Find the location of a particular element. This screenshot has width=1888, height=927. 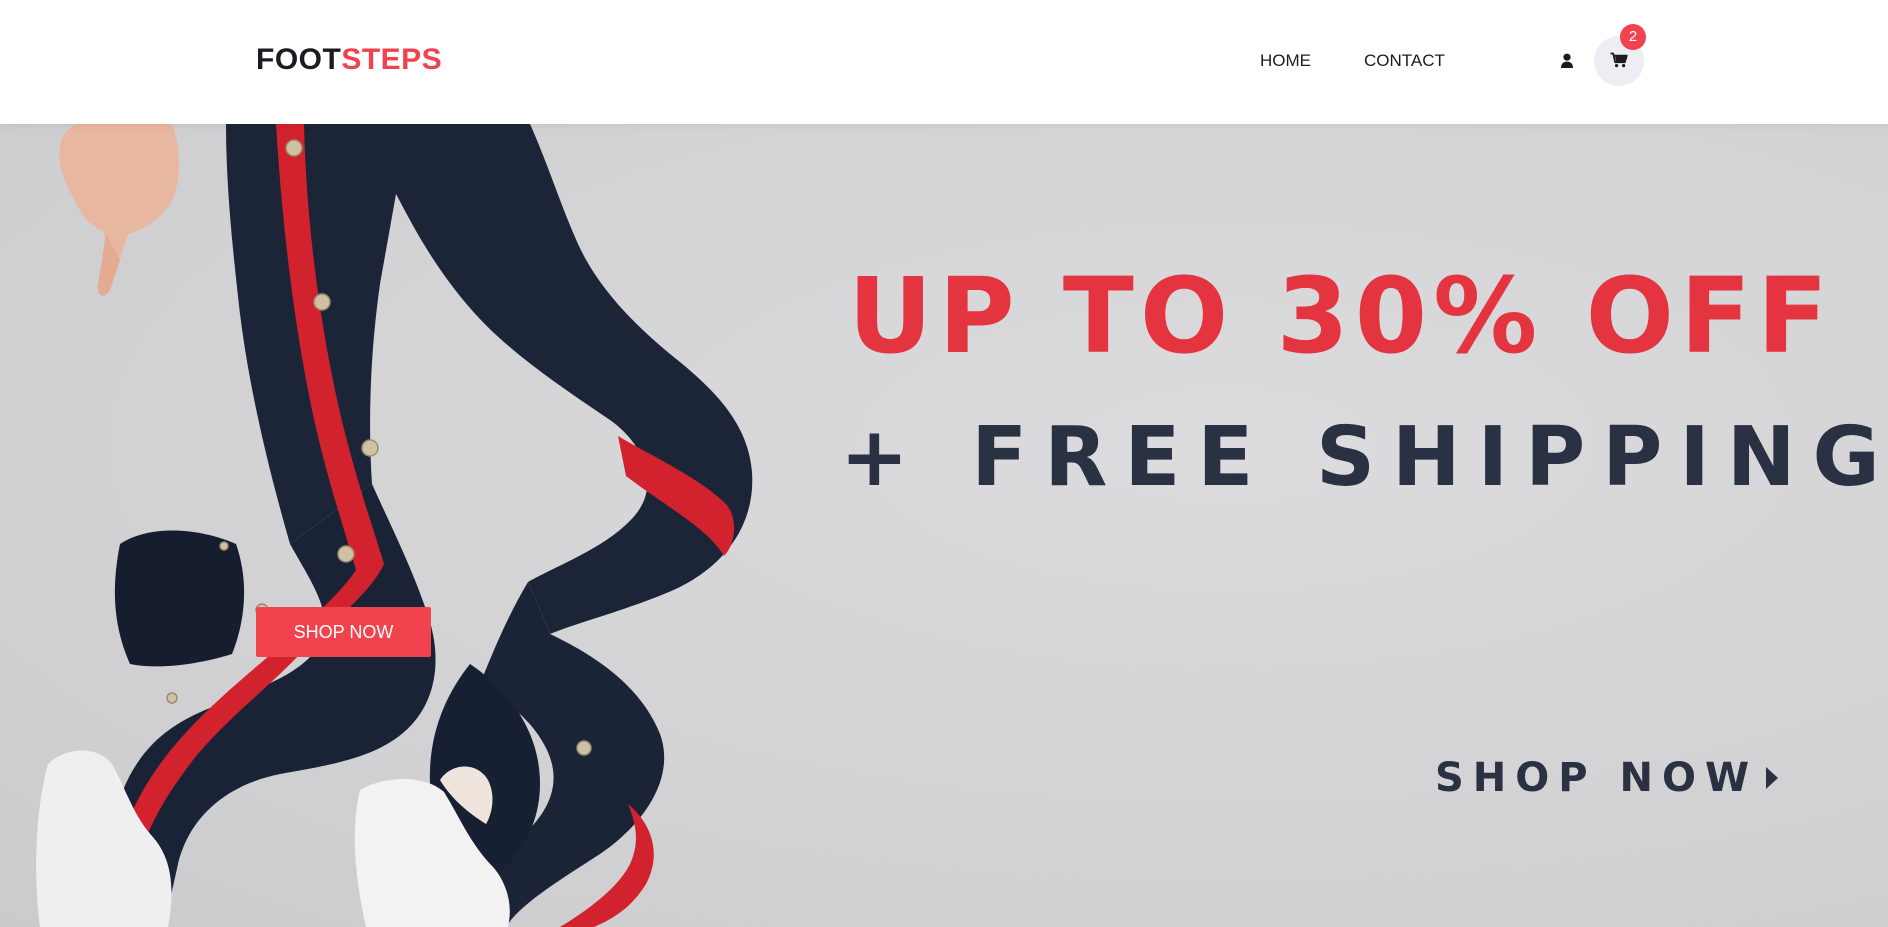

hero-shop-now-link: SHOP NOW is located at coordinates (1615, 778).